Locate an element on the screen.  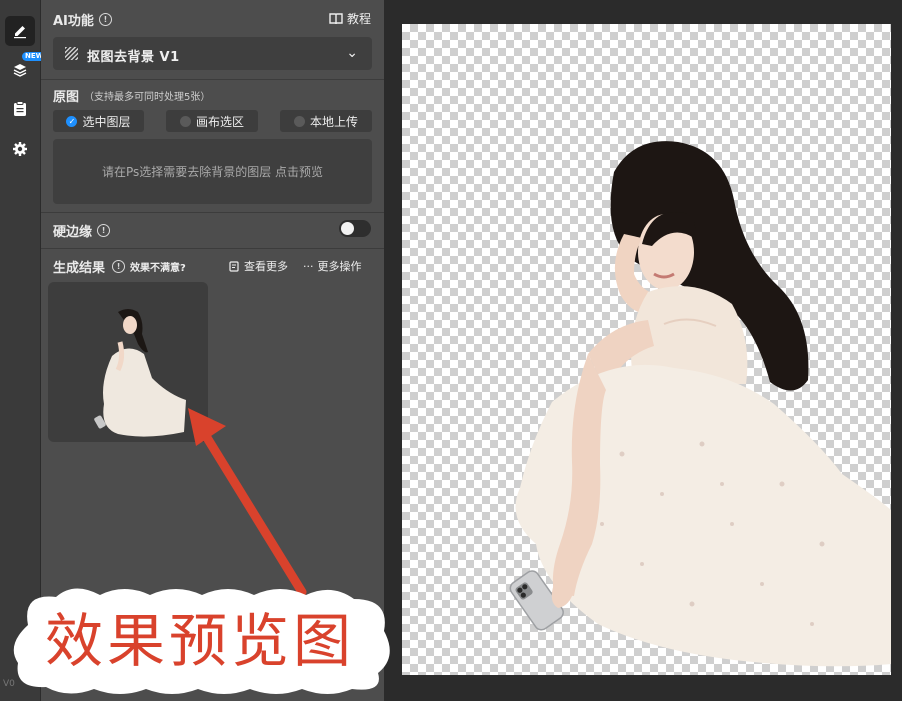
option-label: 本地上传 is located at coordinates (333, 121).